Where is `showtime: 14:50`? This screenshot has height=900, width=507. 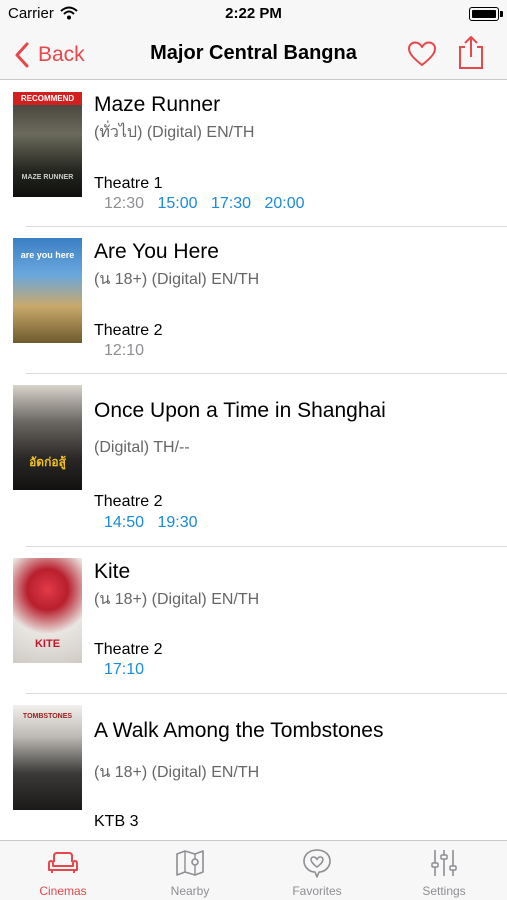 showtime: 14:50 is located at coordinates (124, 522).